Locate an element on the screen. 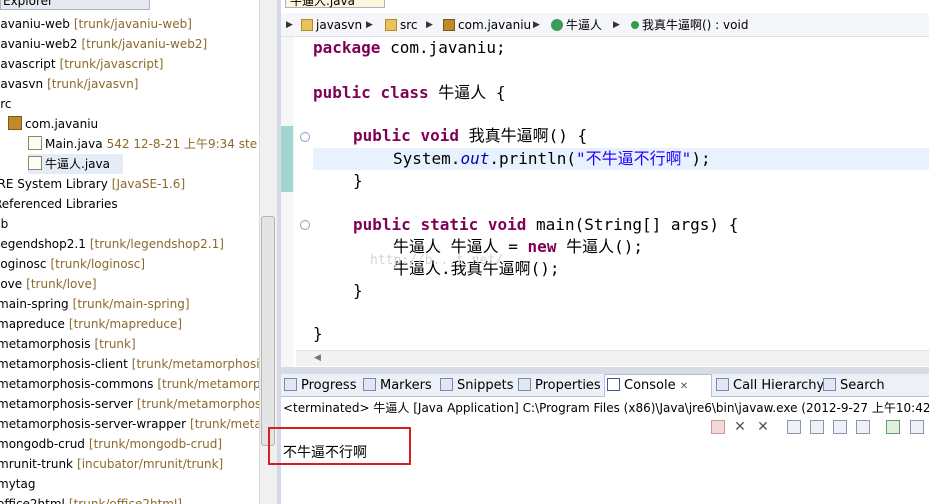 The image size is (929, 504). tree-item-label: mongodb-crud is located at coordinates (42, 444).